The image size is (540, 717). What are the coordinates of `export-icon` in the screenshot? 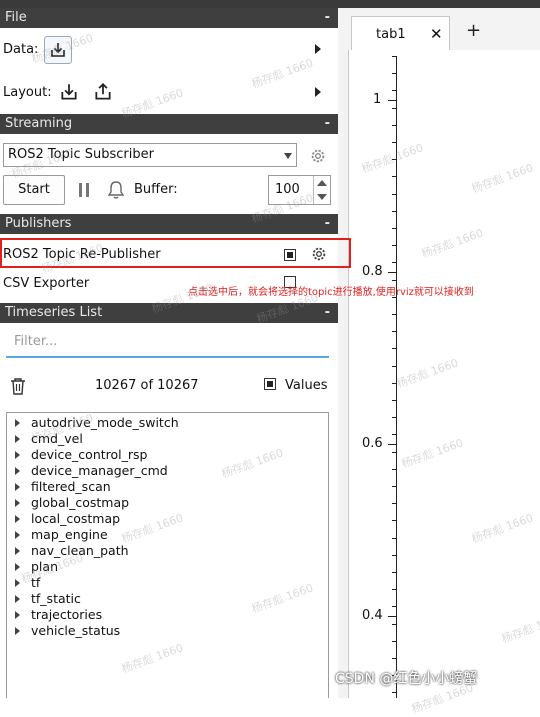 It's located at (103, 91).